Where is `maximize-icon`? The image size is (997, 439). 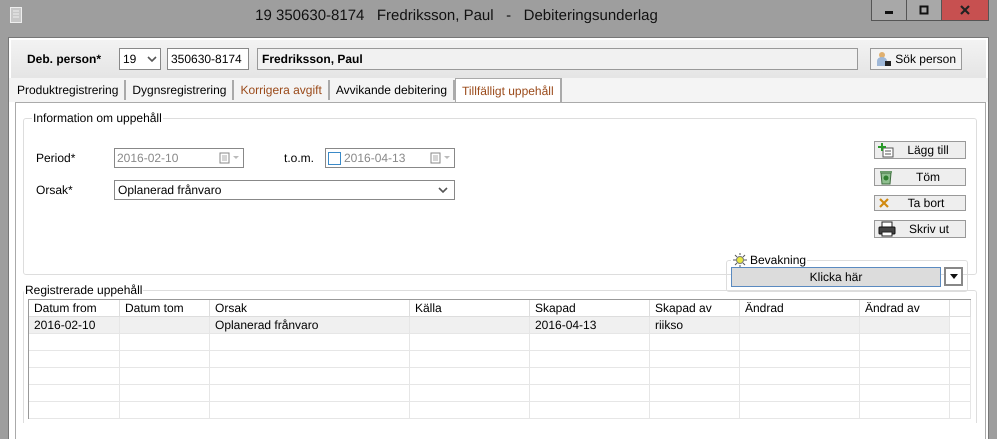 maximize-icon is located at coordinates (924, 10).